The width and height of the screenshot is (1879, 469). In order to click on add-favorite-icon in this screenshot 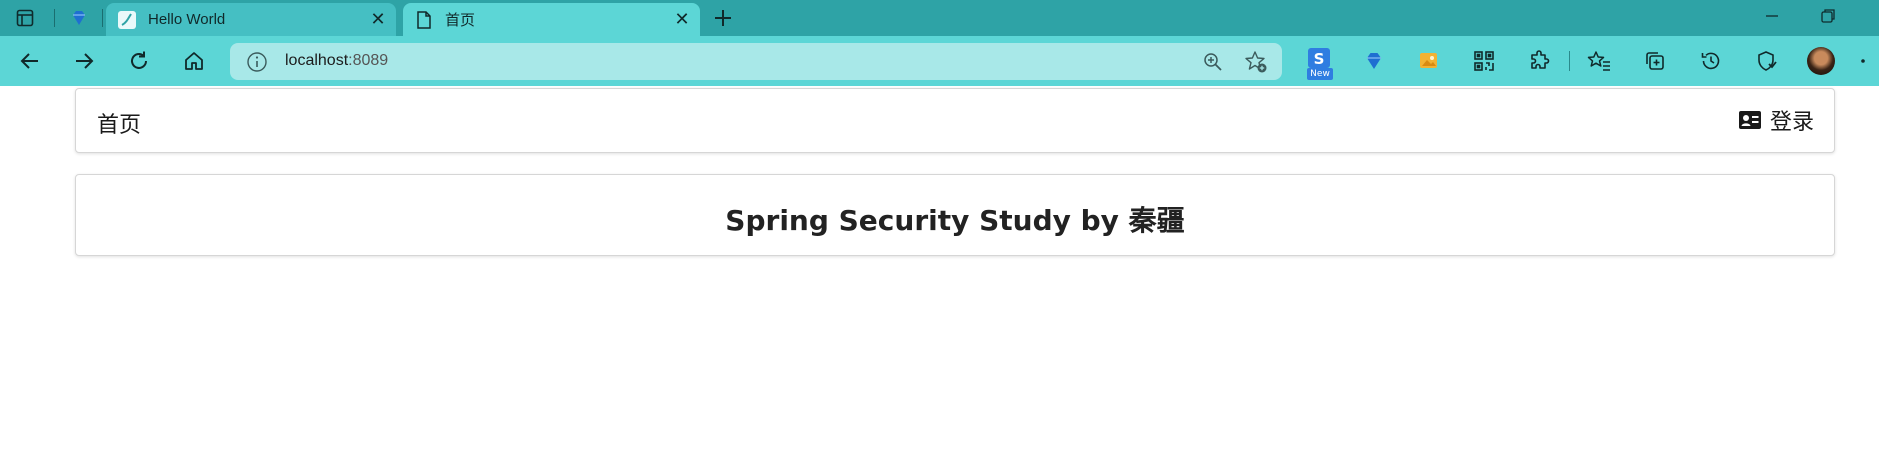, I will do `click(1256, 62)`.